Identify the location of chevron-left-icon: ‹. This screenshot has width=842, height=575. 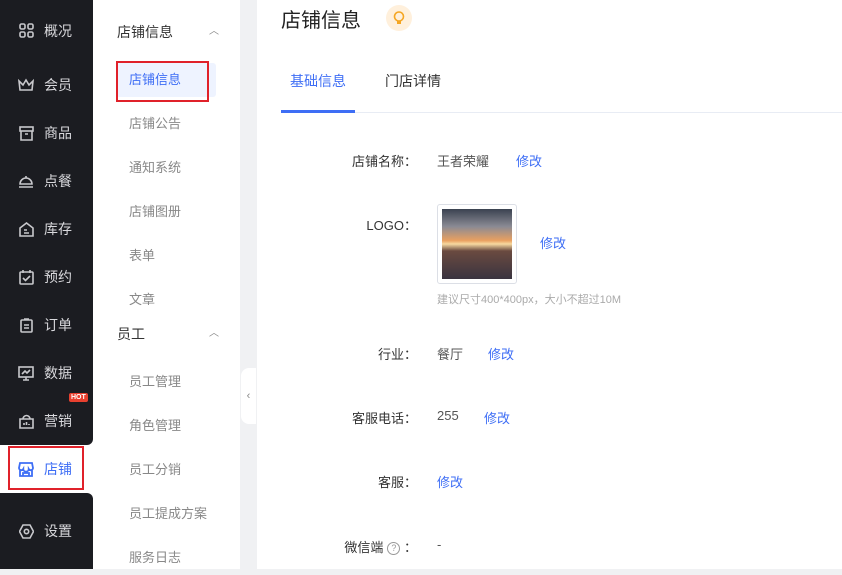
(248, 396).